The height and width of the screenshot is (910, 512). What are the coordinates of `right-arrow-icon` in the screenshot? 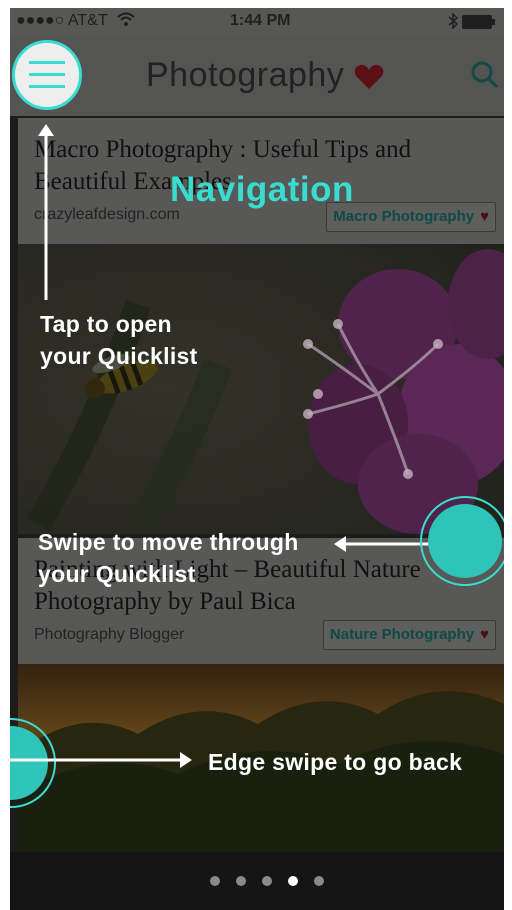 It's located at (101, 760).